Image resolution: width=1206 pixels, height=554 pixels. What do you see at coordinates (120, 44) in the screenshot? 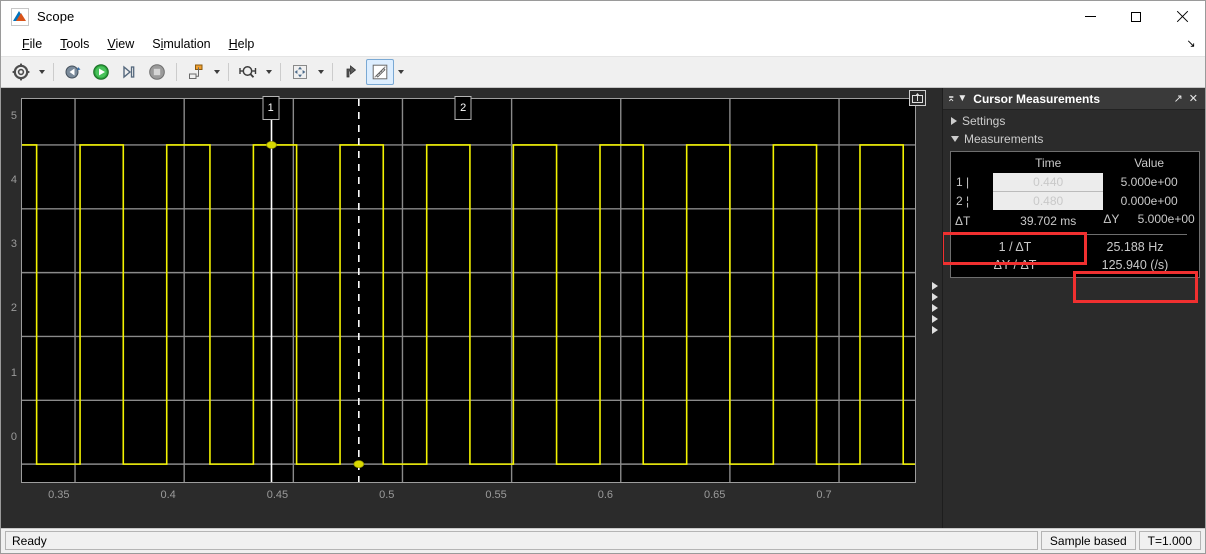
I see `menu-view: View` at bounding box center [120, 44].